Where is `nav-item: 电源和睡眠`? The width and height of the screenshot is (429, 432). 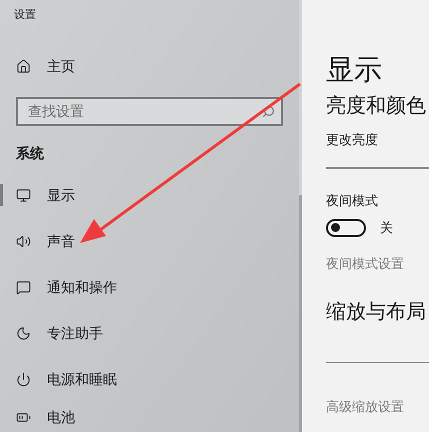 nav-item: 电源和睡眠 is located at coordinates (149, 379).